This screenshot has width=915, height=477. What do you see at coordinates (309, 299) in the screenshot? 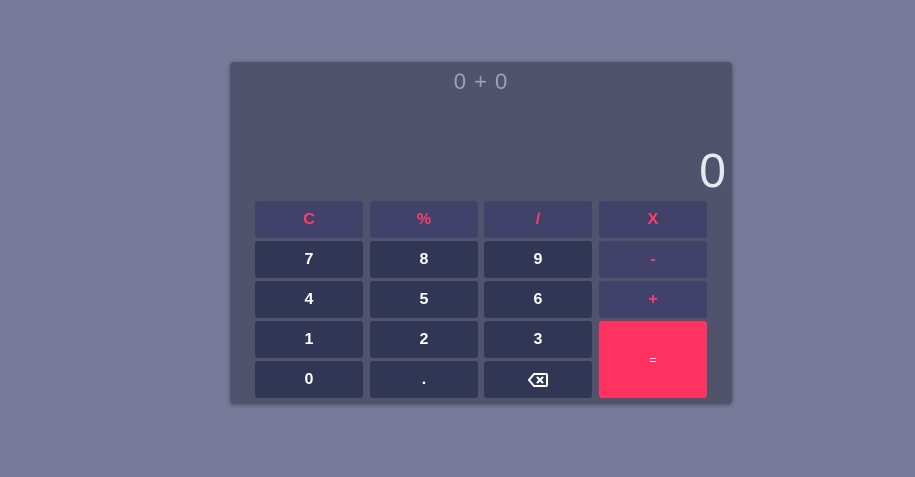
I see `digit-4-button: 4` at bounding box center [309, 299].